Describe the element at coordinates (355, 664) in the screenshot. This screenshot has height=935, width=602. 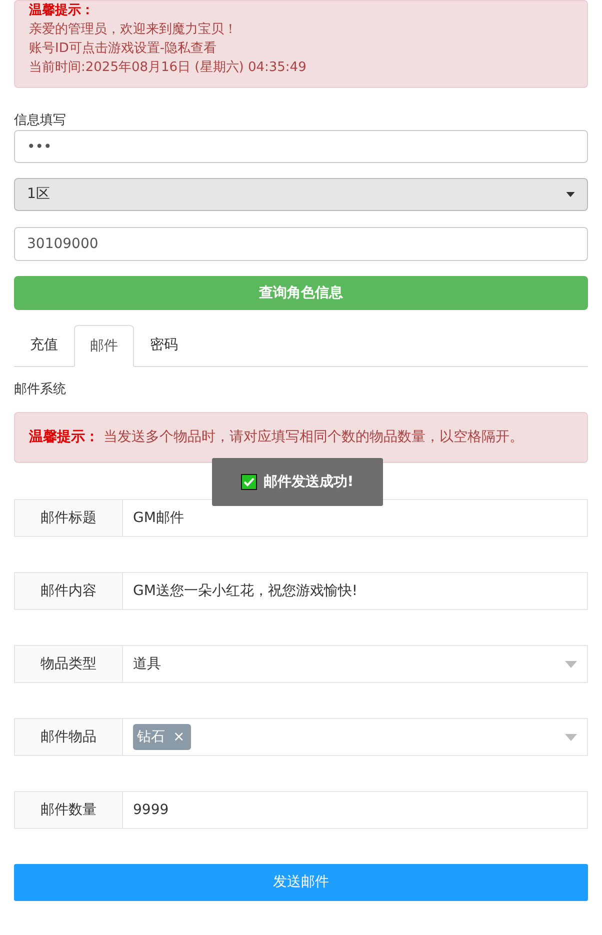
I see `select-field: 道具` at that location.